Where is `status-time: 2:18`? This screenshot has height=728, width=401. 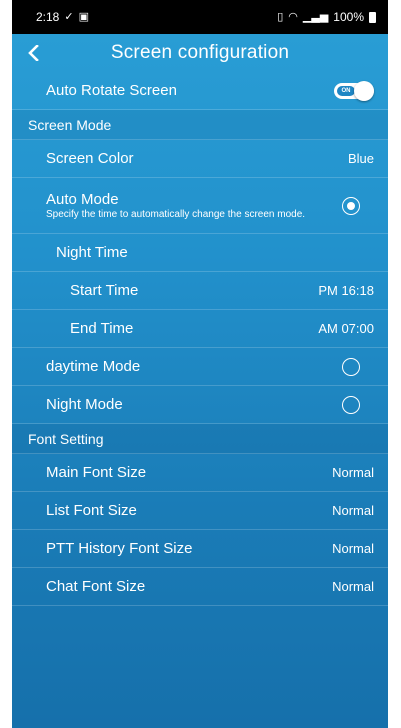 status-time: 2:18 is located at coordinates (48, 17).